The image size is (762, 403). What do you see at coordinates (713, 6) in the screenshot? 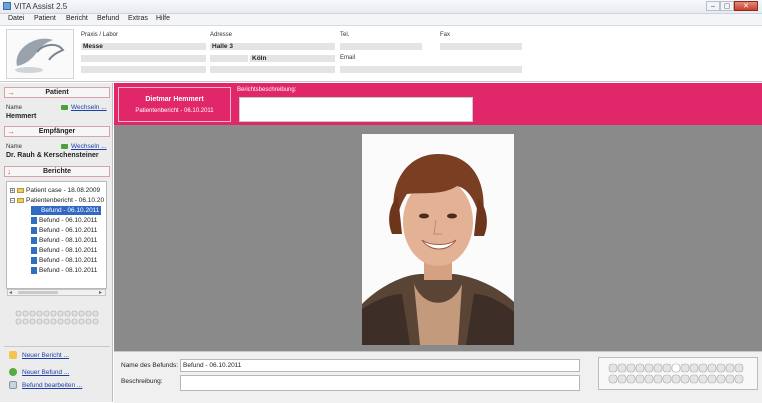
I see `minimize-button: –` at bounding box center [713, 6].